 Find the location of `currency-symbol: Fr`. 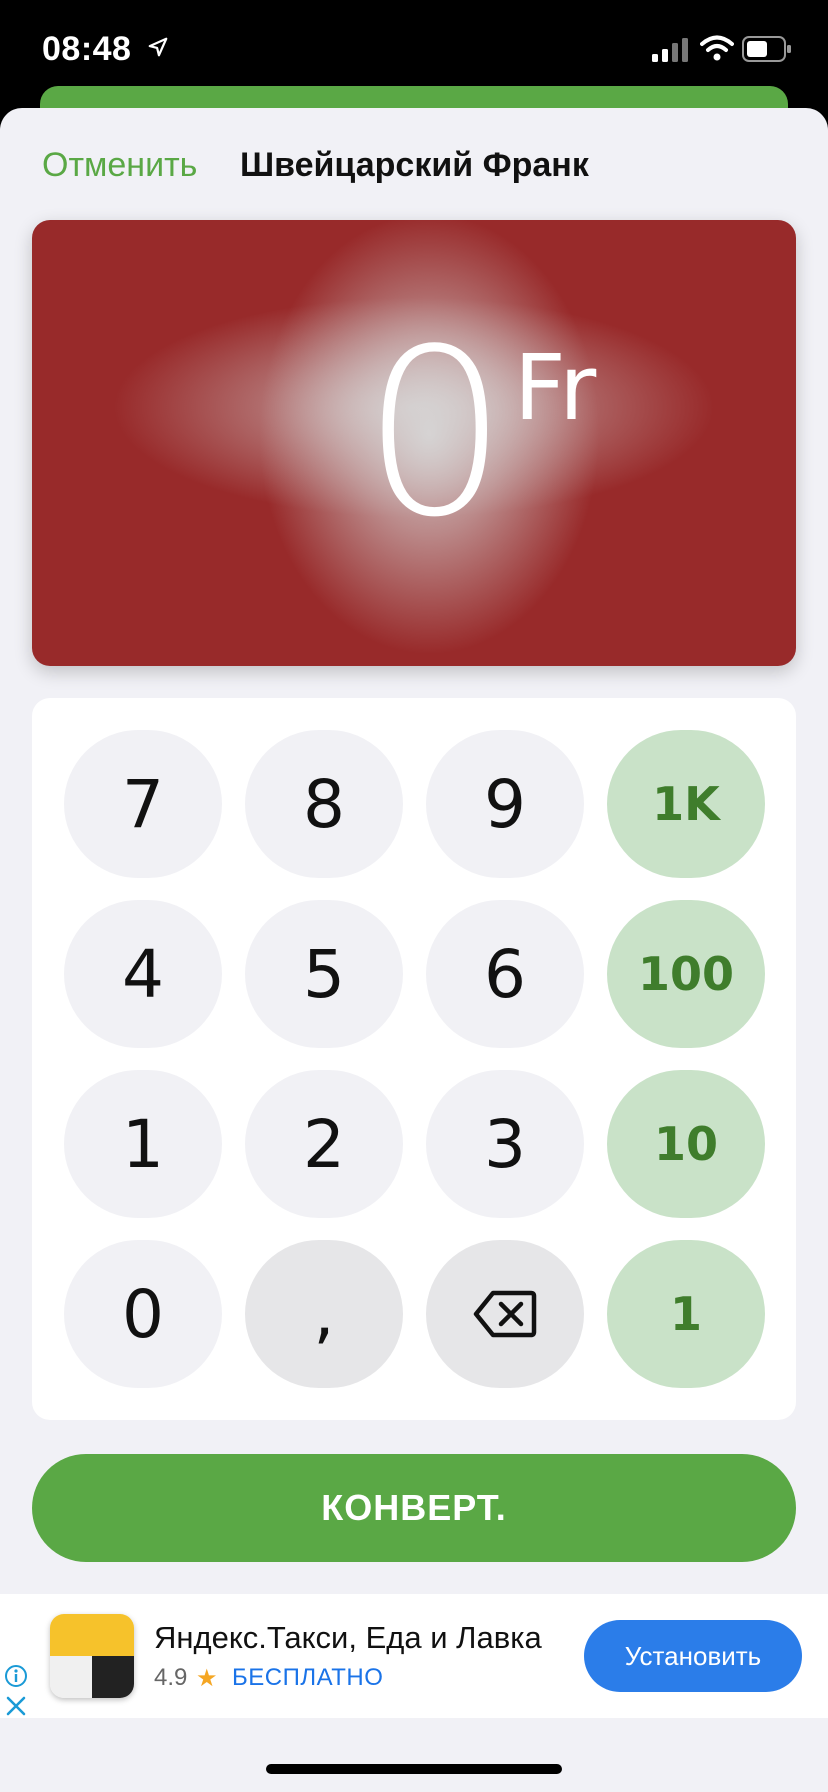

currency-symbol: Fr is located at coordinates (555, 388).